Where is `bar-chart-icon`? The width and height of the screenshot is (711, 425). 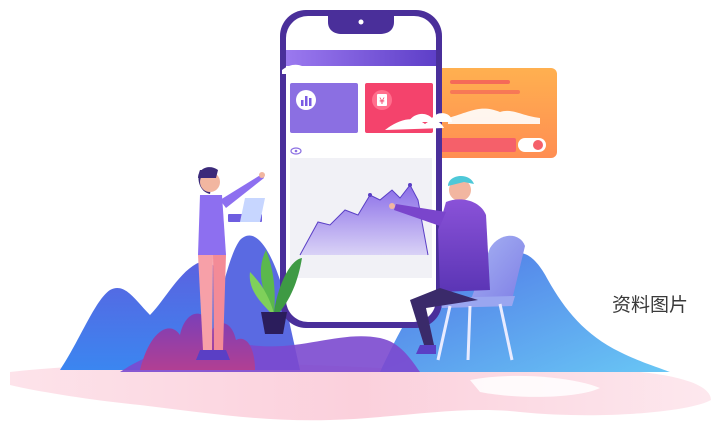
bar-chart-icon is located at coordinates (306, 100).